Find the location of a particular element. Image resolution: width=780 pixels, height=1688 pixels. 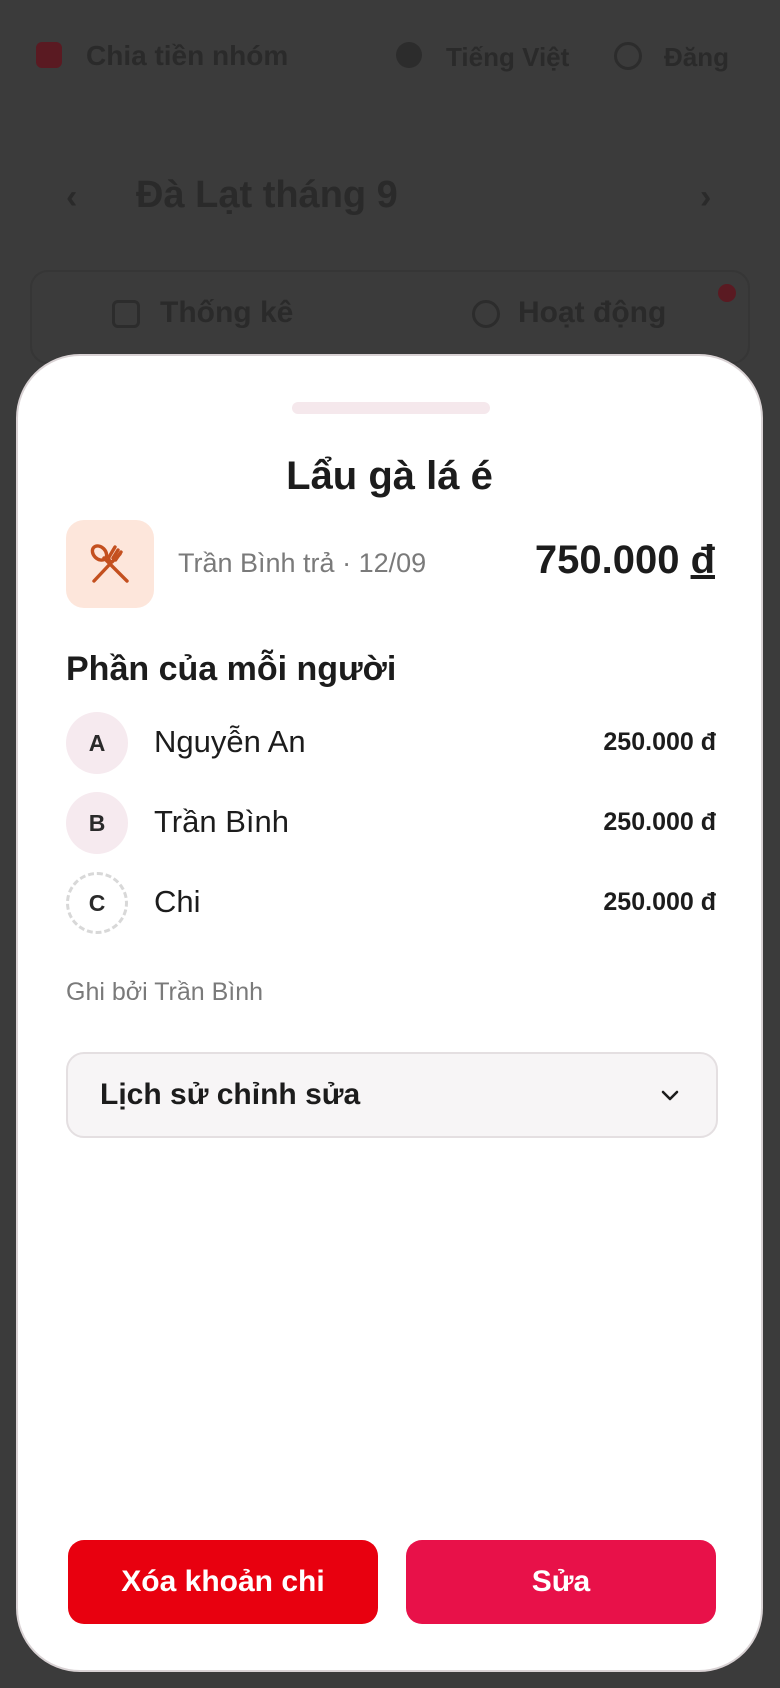

currency-symbol: đ is located at coordinates (702, 560).